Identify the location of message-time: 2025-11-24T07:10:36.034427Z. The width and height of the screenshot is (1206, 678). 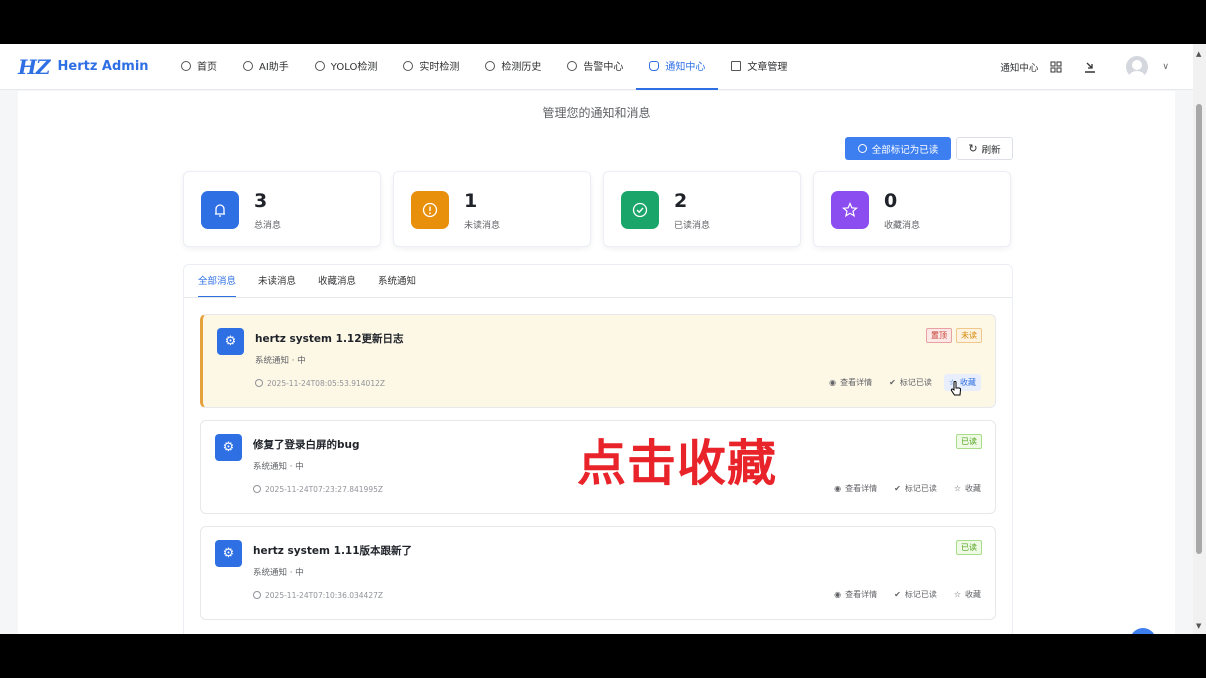
(318, 595).